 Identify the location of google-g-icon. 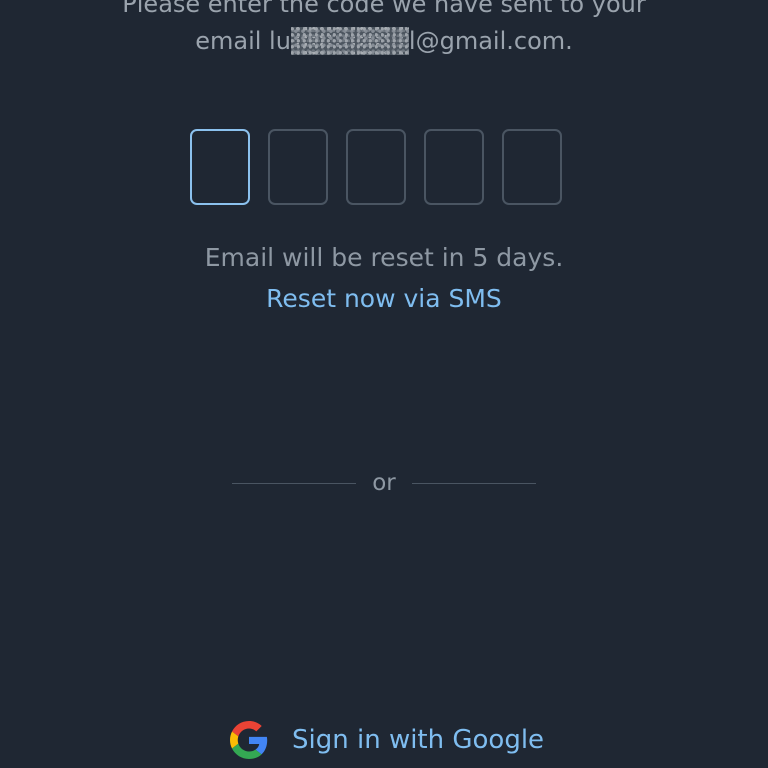
(249, 740).